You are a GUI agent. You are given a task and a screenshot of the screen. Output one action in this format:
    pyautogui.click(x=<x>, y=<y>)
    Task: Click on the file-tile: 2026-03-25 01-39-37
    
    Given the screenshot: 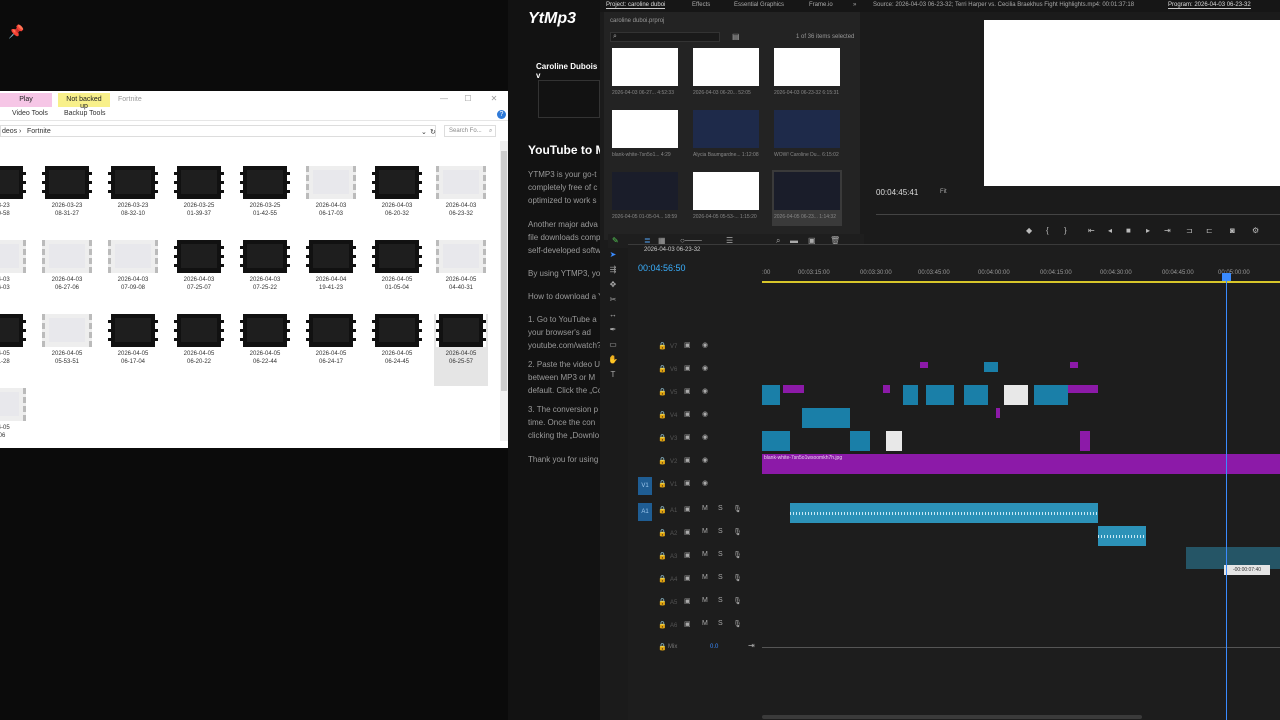 What is the action you would take?
    pyautogui.click(x=199, y=202)
    